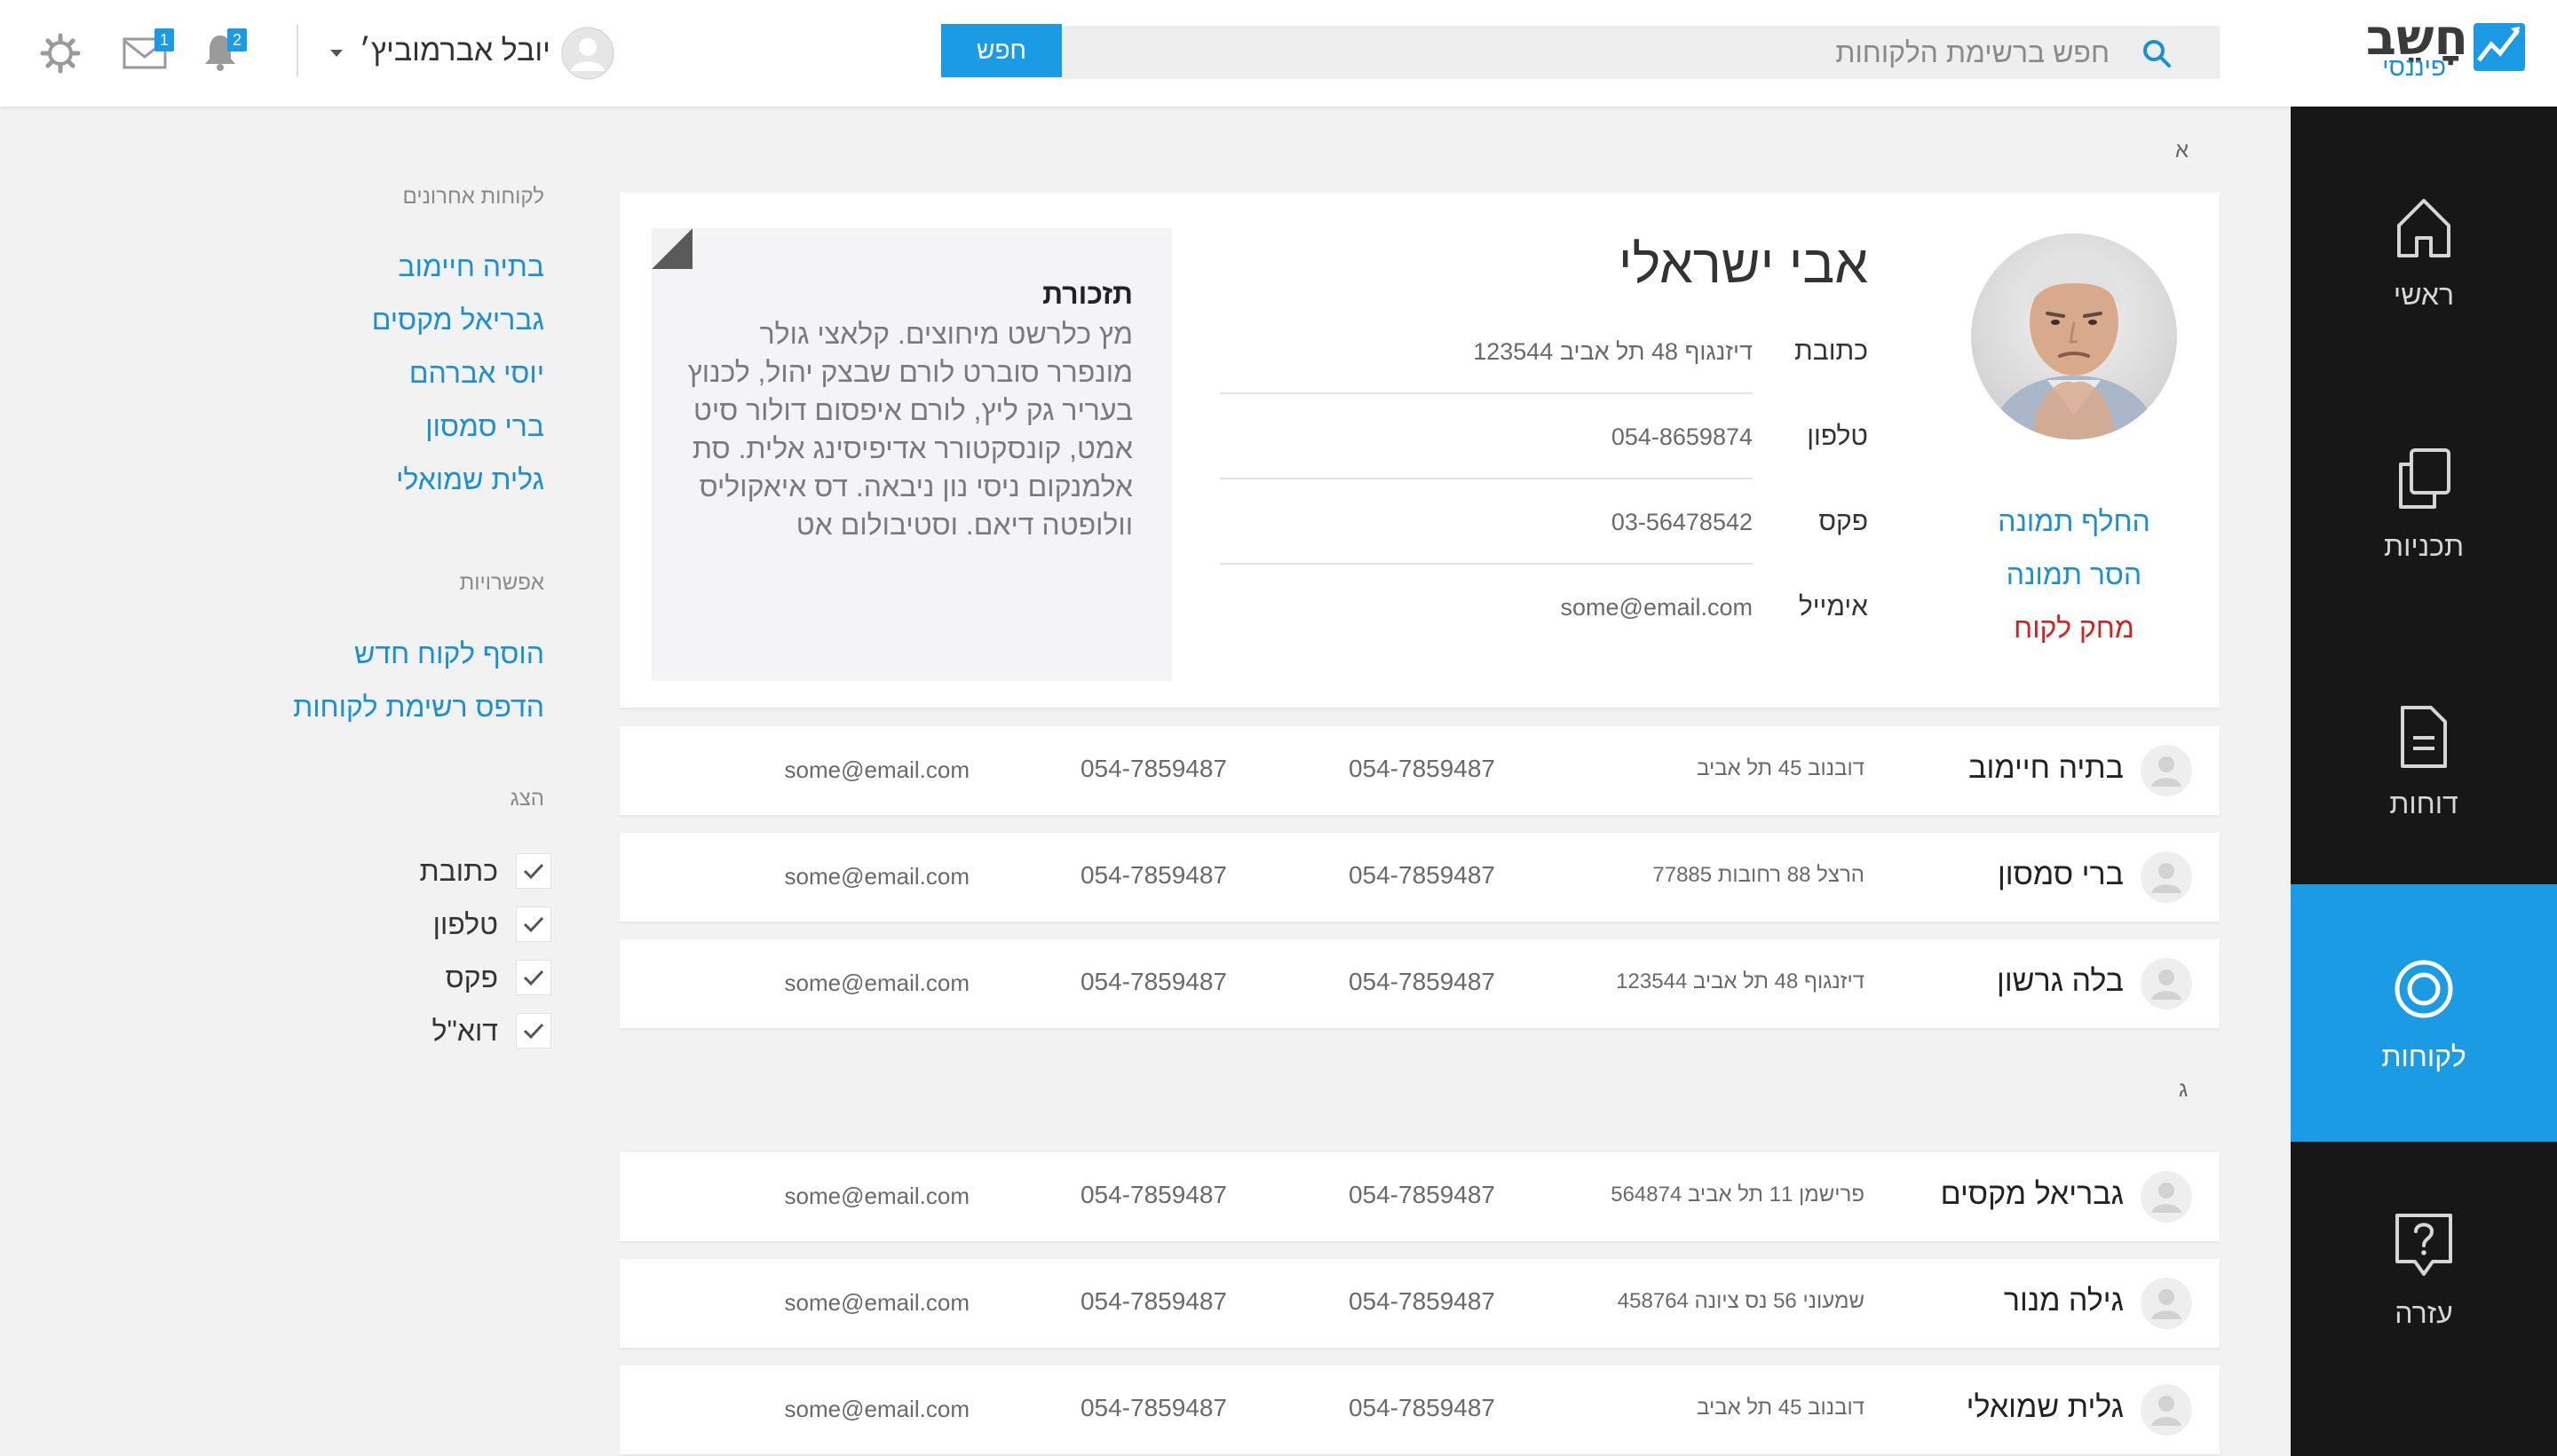 This screenshot has width=2557, height=1456. What do you see at coordinates (2424, 736) in the screenshot?
I see `document-icon` at bounding box center [2424, 736].